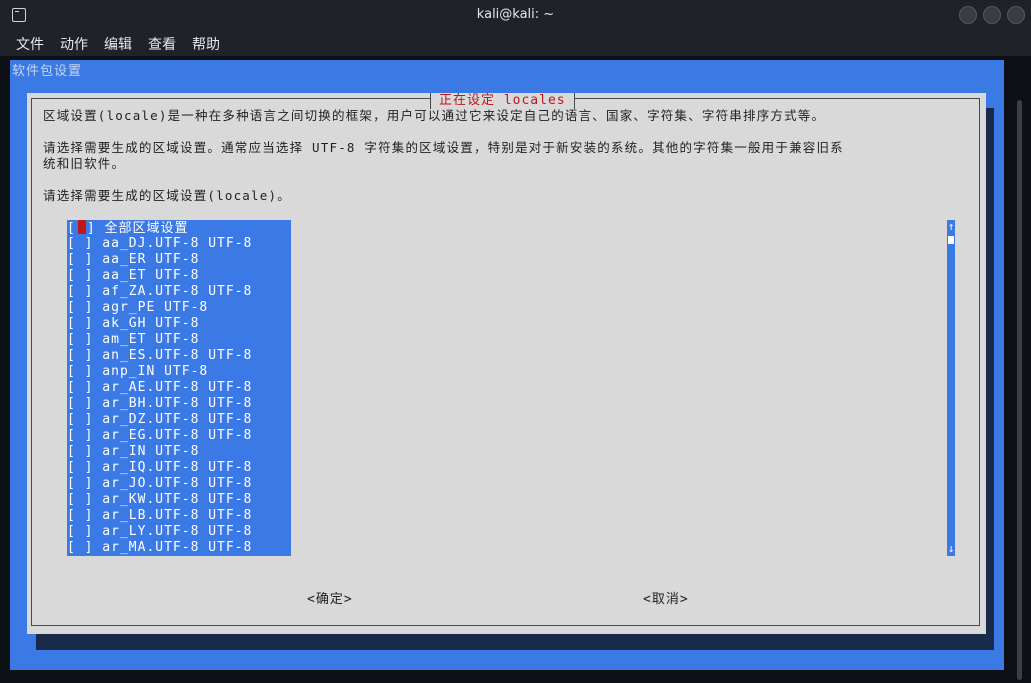 The width and height of the screenshot is (1031, 683). Describe the element at coordinates (173, 435) in the screenshot. I see `locale-label: ar_EG.UTF-8 UTF-8` at that location.